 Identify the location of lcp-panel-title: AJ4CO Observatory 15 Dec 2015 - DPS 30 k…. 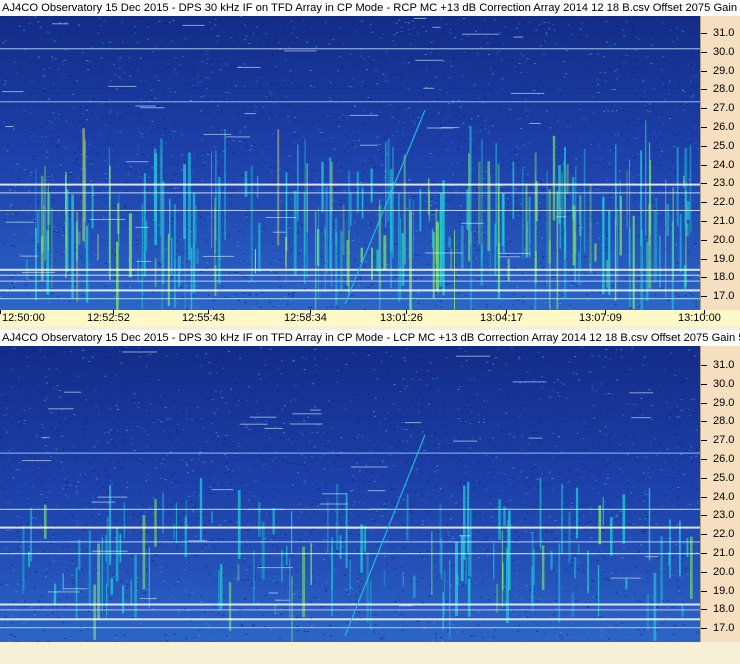
(370, 338).